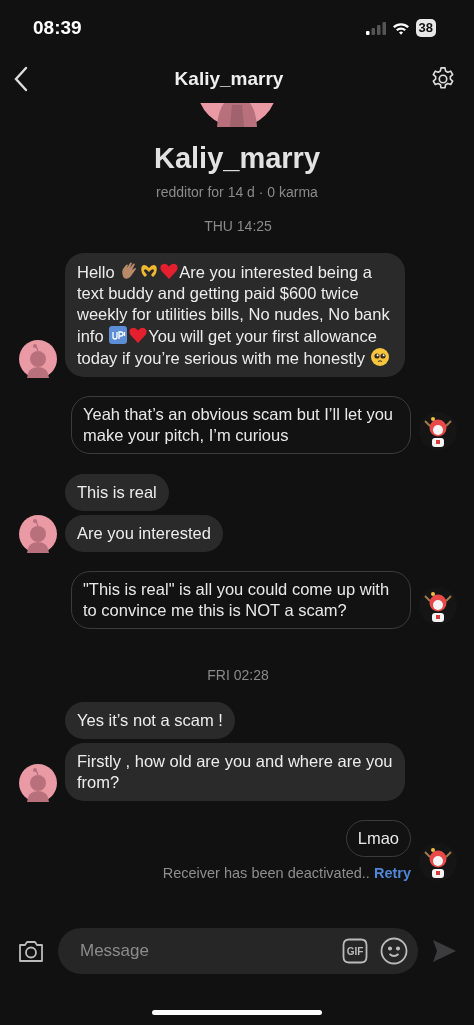  What do you see at coordinates (286, 873) in the screenshot?
I see `delivery-error: Receiver has been deactivated.. Retry` at bounding box center [286, 873].